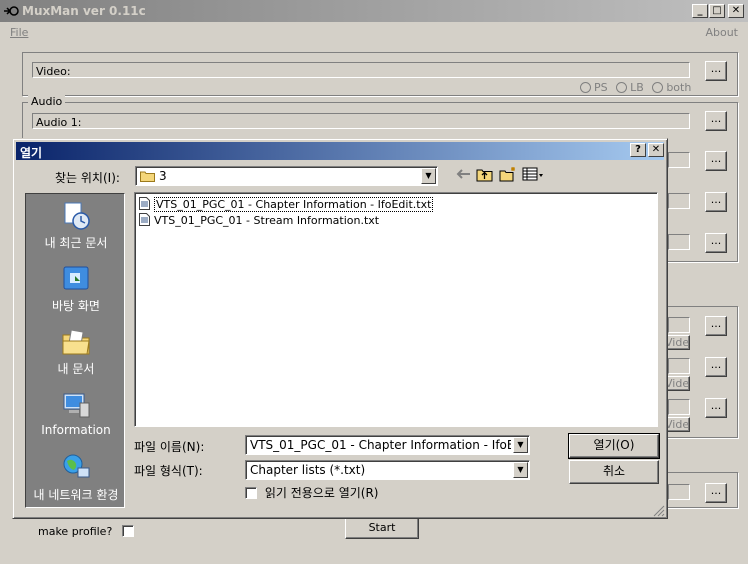 The image size is (748, 564). I want to click on lb-label: LB, so click(637, 87).